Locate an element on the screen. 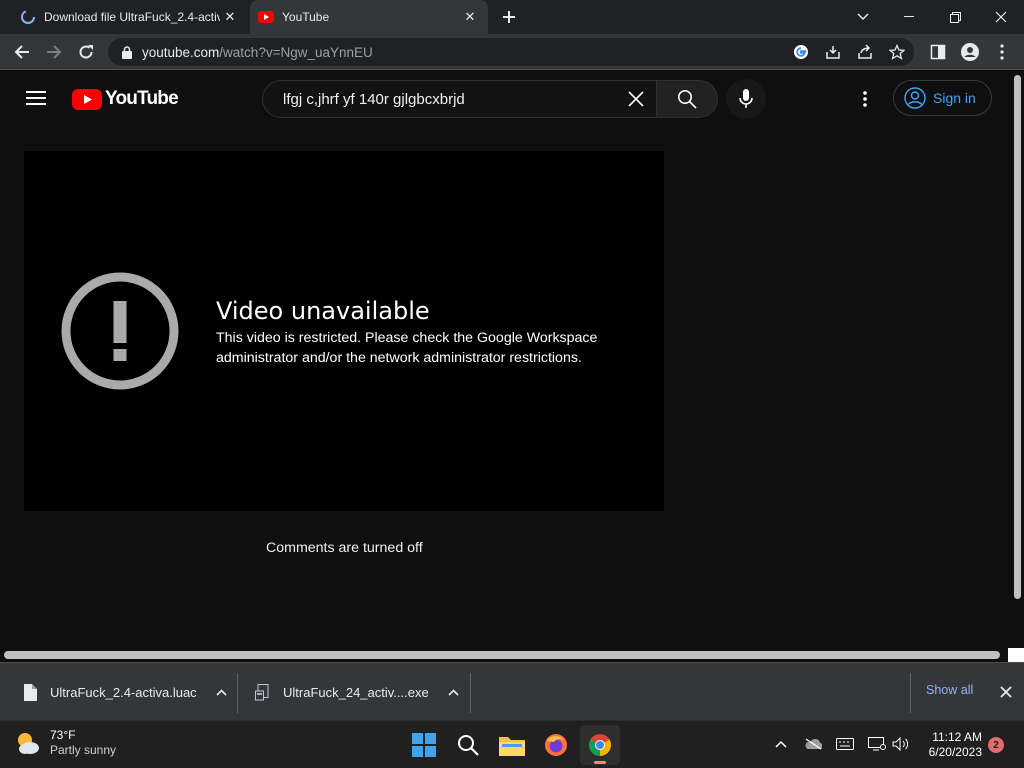 The width and height of the screenshot is (1024, 768). download-filename: UltraFuck_2.4-activa.luac is located at coordinates (123, 692).